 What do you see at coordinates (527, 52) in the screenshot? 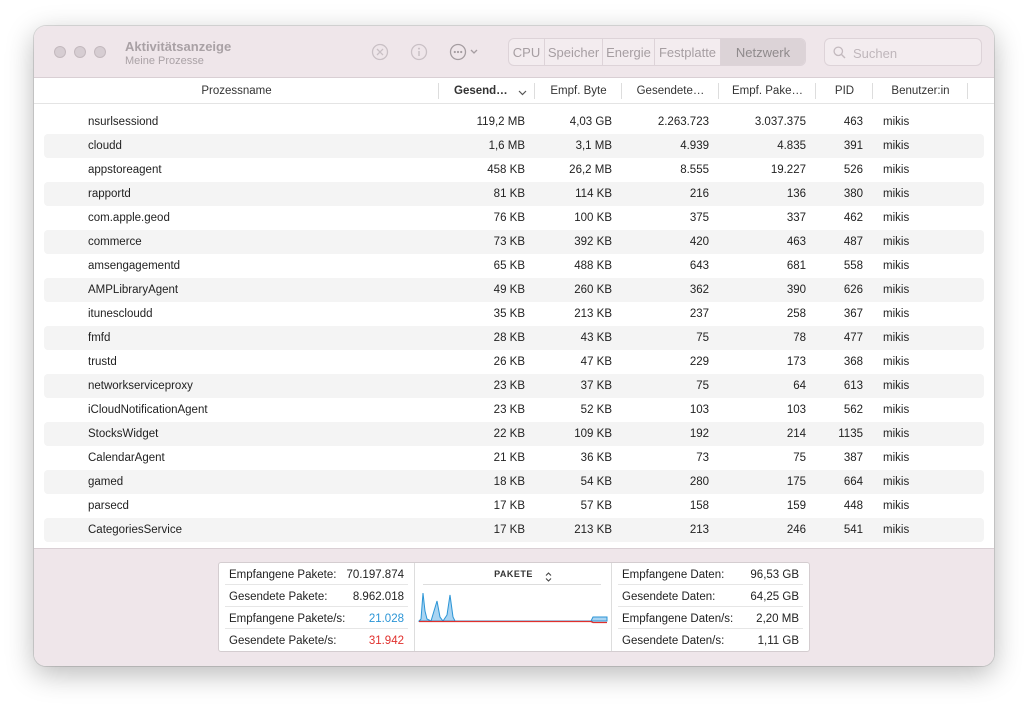
I see `tab-cpu: CPU` at bounding box center [527, 52].